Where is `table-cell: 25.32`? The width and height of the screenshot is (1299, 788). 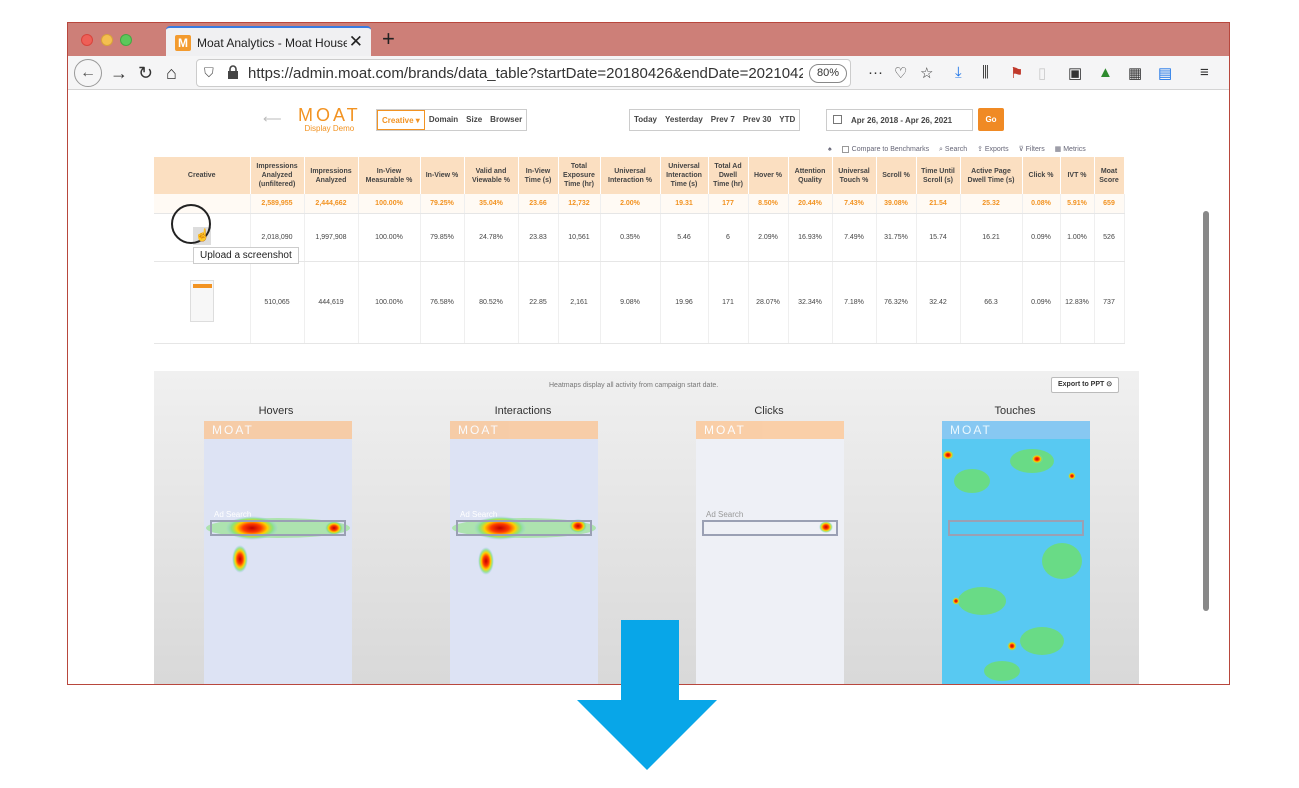 table-cell: 25.32 is located at coordinates (991, 204).